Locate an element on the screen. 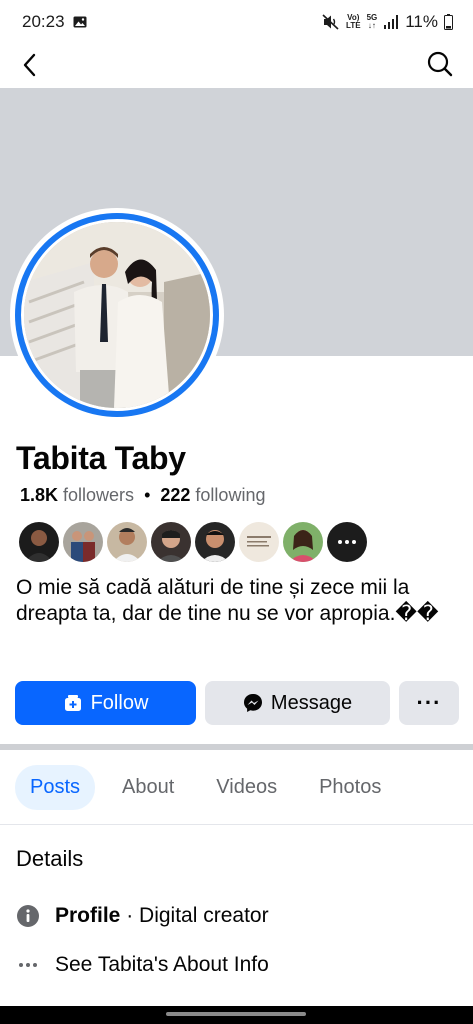 This screenshot has width=473, height=1024. search-button is located at coordinates (440, 64).